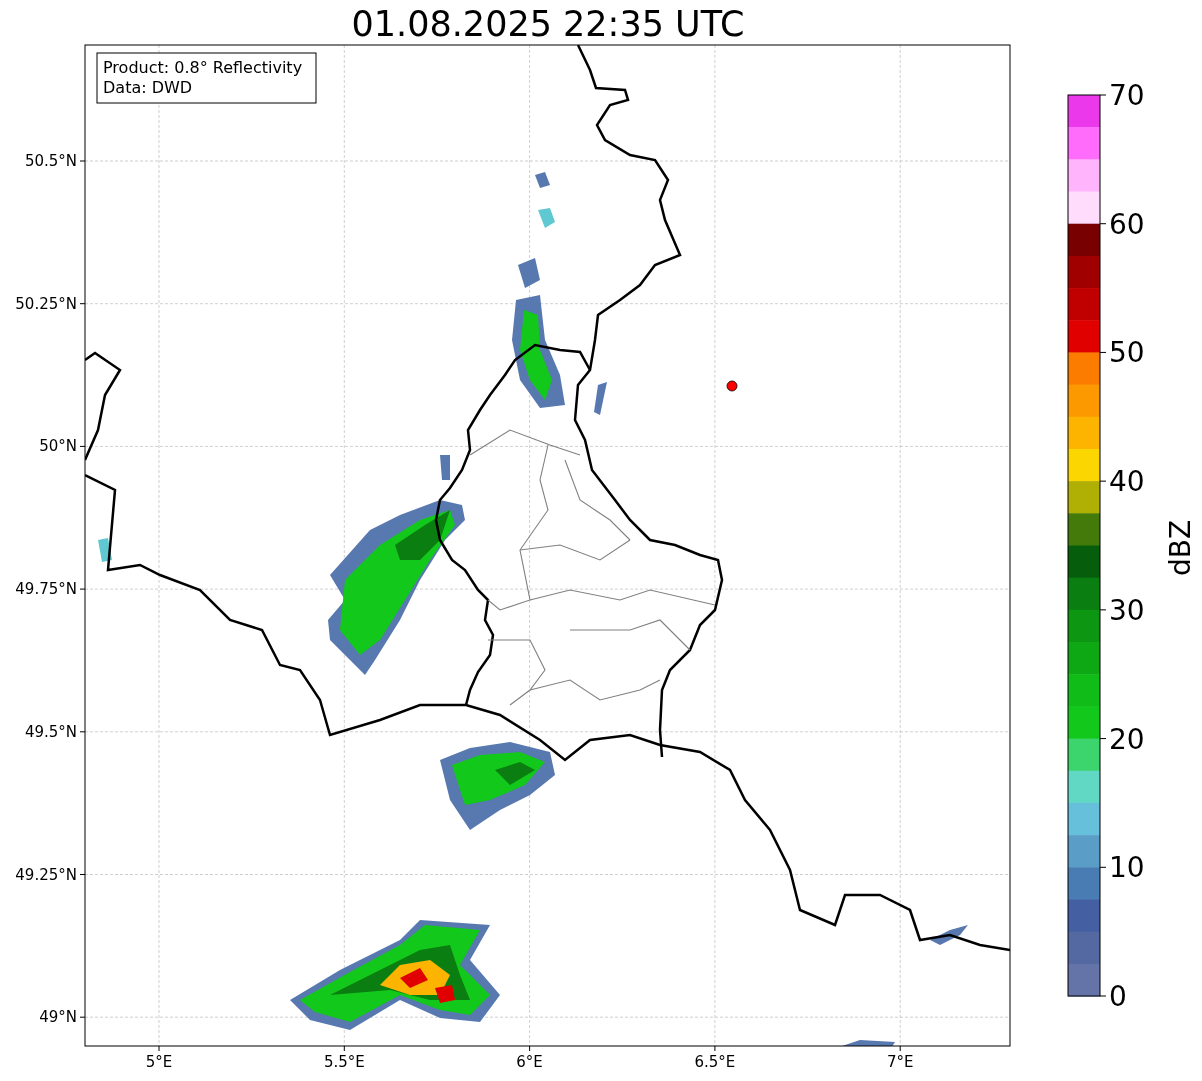 The width and height of the screenshot is (1202, 1081). I want to click on latitude-label: 49.25°N, so click(46, 874).